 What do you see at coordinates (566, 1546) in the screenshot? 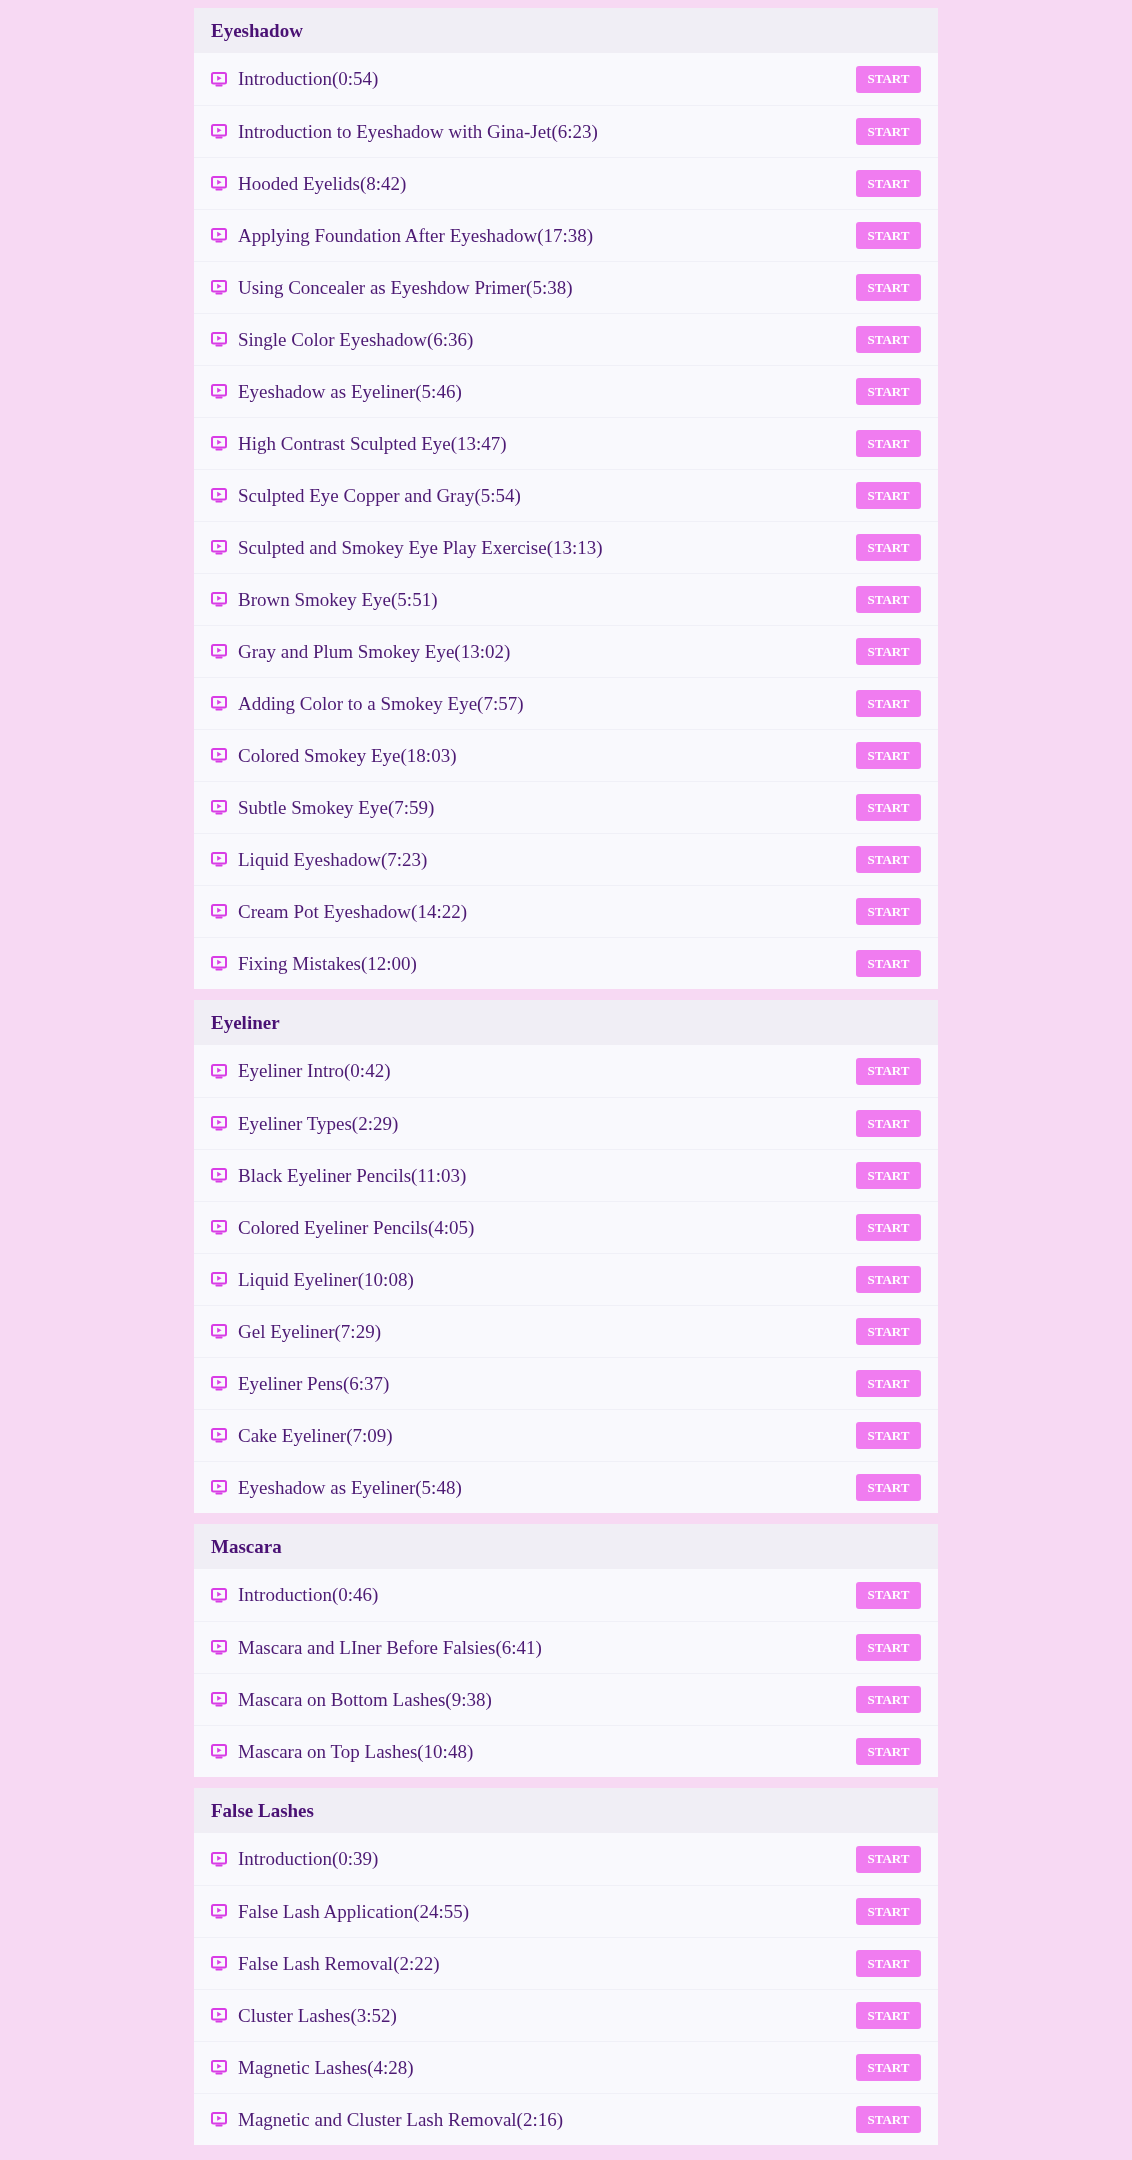
I see `section-header: Mascara` at bounding box center [566, 1546].